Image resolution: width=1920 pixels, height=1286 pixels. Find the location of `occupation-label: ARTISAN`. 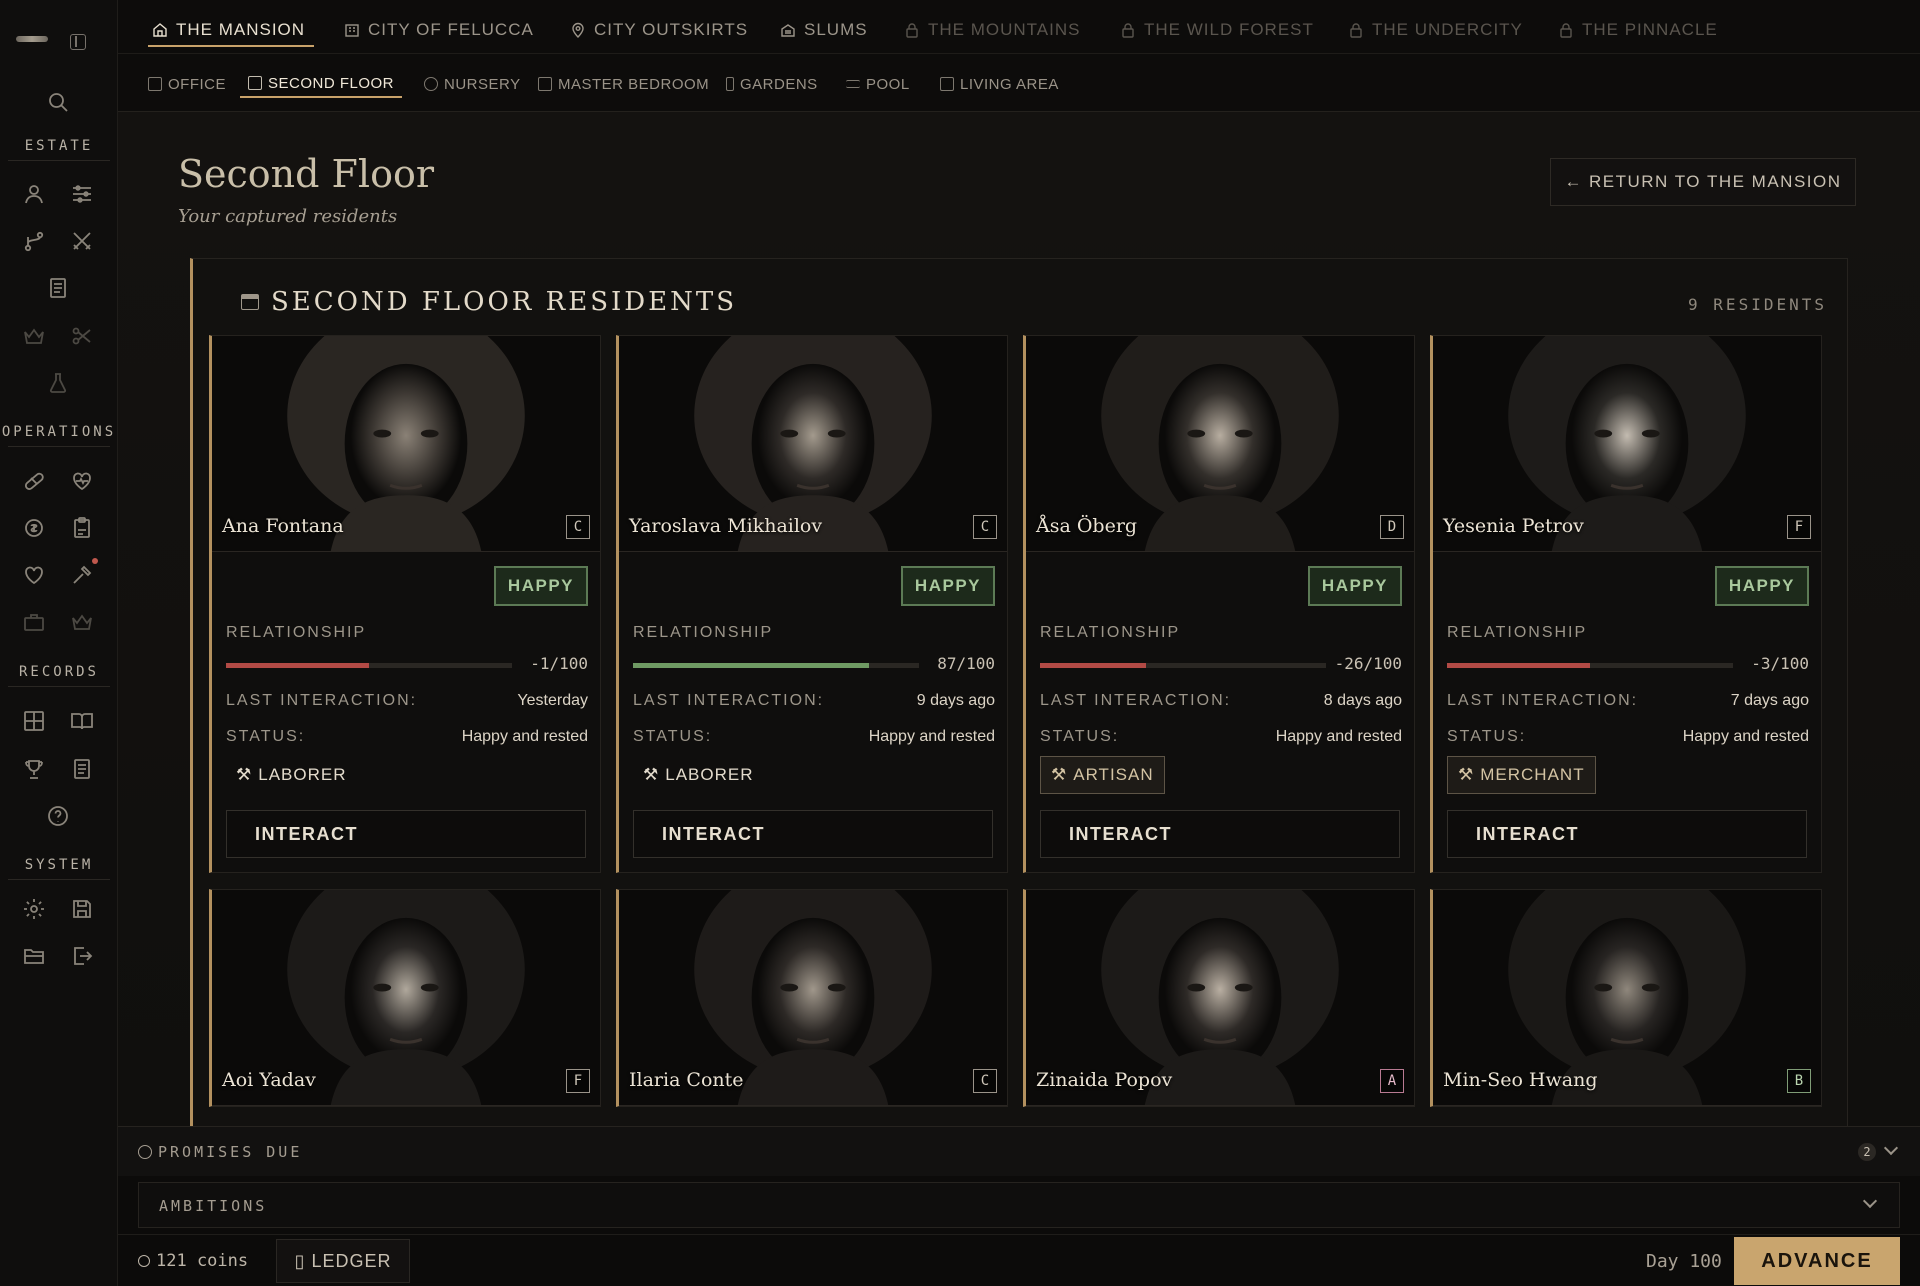

occupation-label: ARTISAN is located at coordinates (1113, 774).